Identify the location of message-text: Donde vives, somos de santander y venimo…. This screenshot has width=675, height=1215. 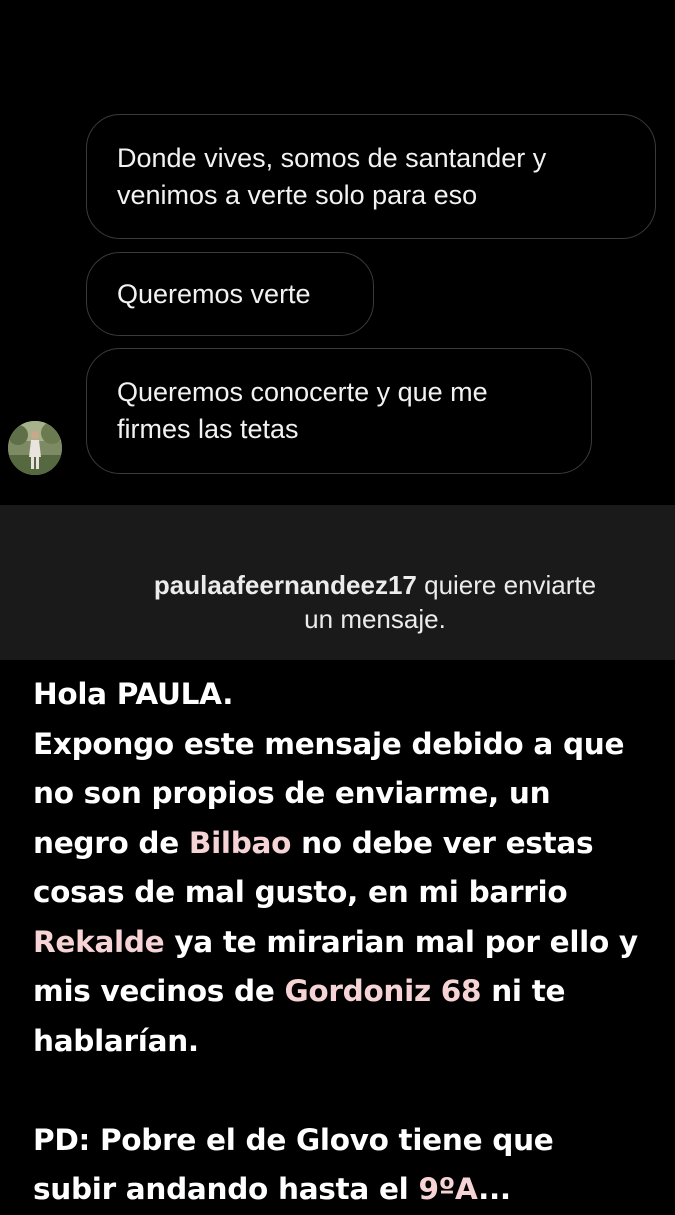
(332, 176).